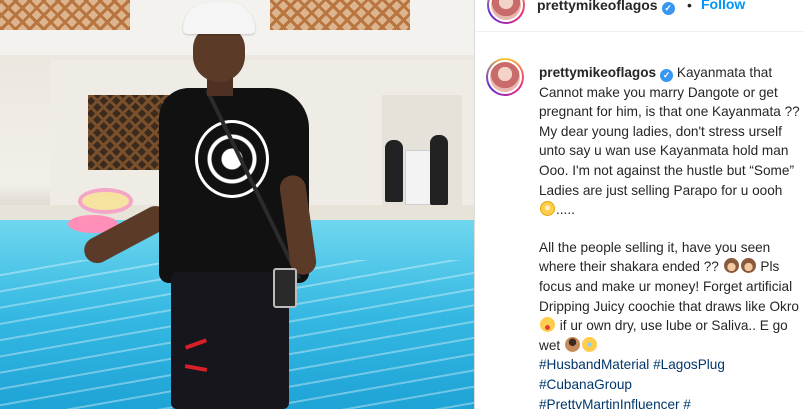 Image resolution: width=803 pixels, height=409 pixels. I want to click on winking-tongue-face-icon, so click(547, 325).